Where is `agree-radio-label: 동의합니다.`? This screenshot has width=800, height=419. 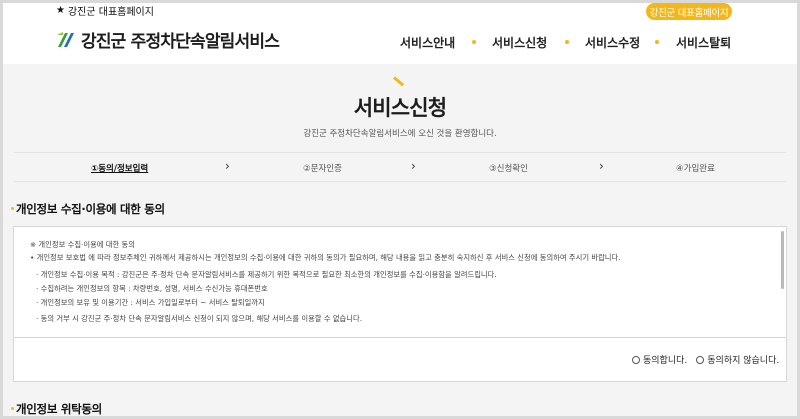
agree-radio-label: 동의합니다. is located at coordinates (665, 361).